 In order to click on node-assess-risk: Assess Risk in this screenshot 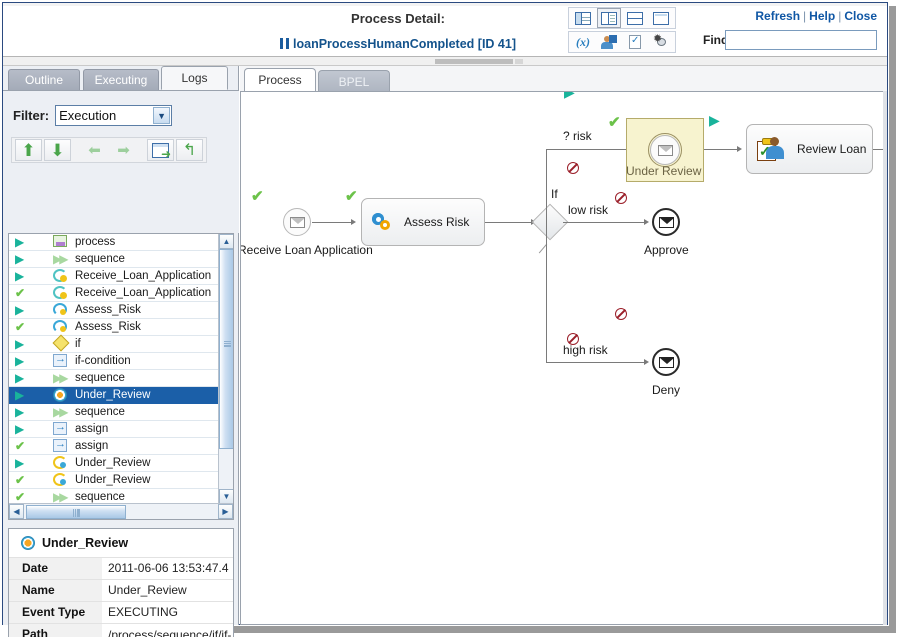, I will do `click(423, 222)`.